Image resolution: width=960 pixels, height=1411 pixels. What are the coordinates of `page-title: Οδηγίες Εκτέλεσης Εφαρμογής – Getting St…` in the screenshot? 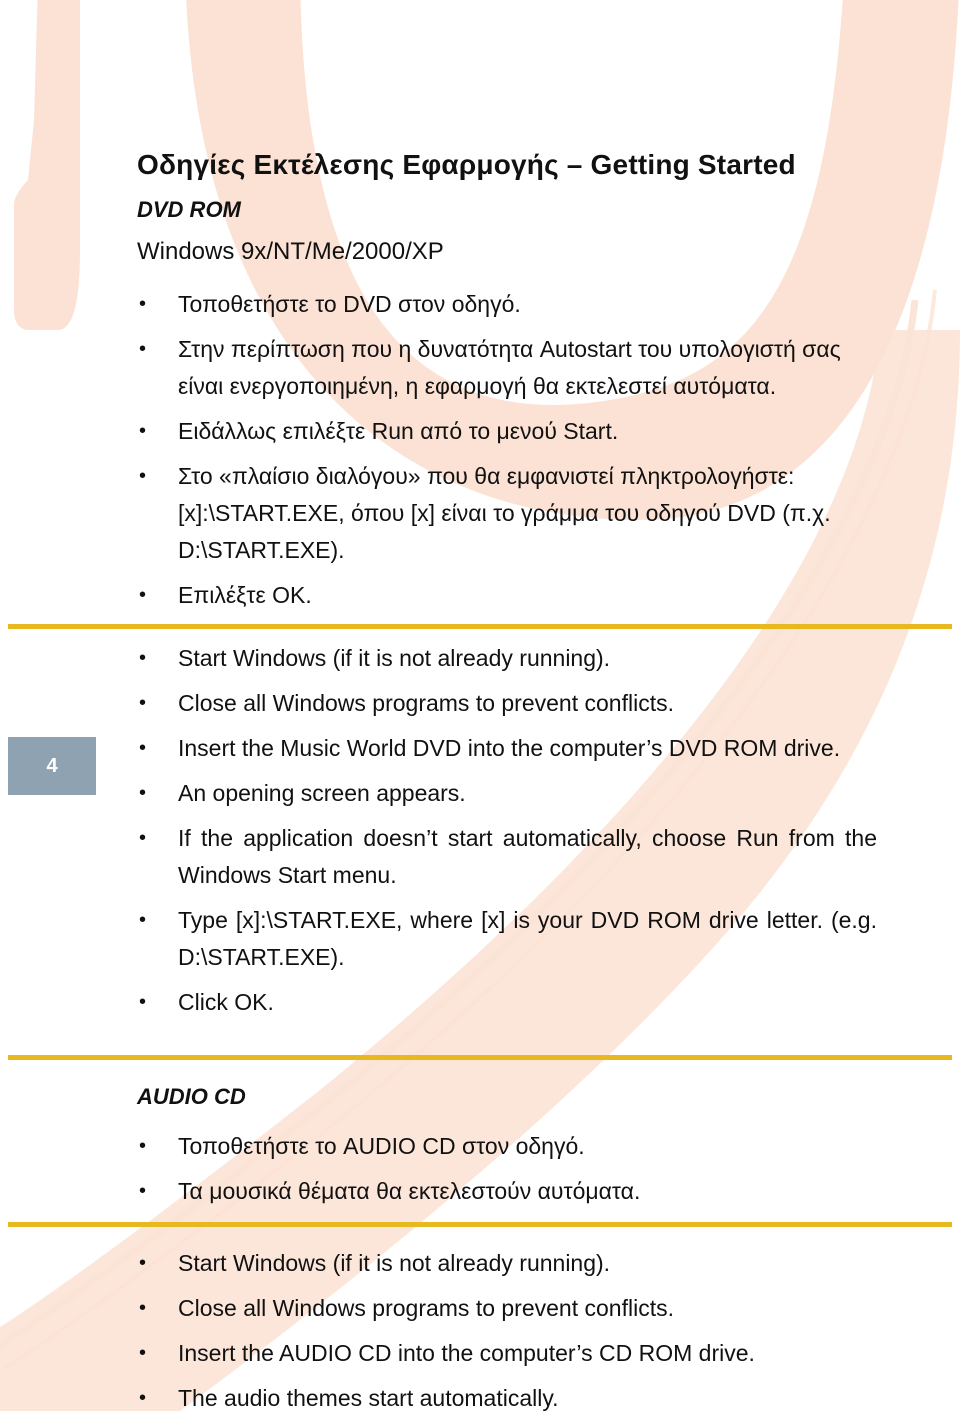 It's located at (466, 164).